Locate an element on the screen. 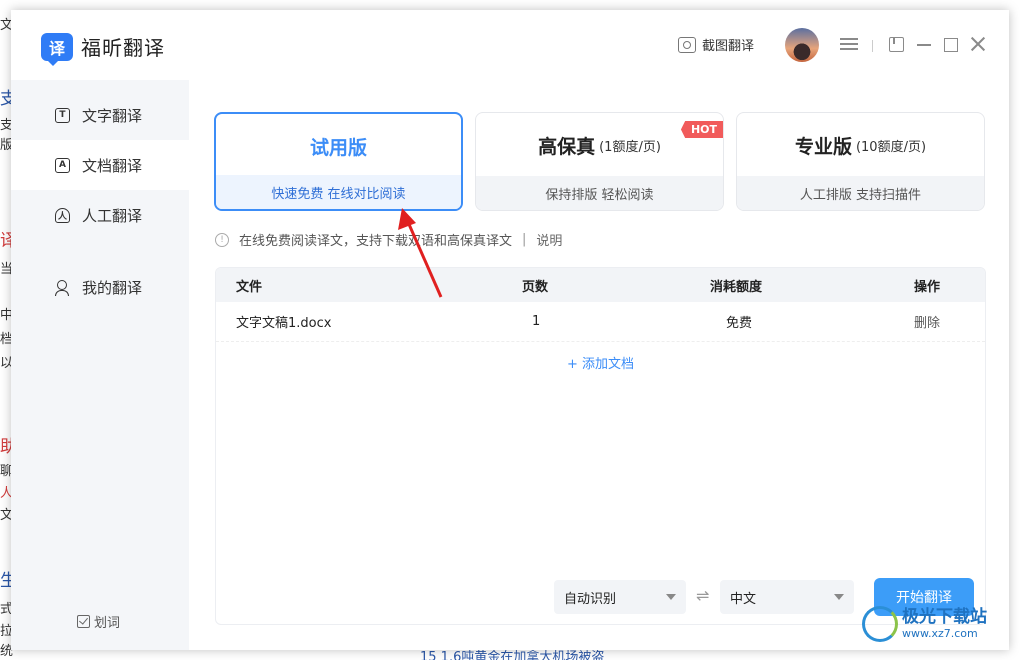 The height and width of the screenshot is (660, 1020). word-pick-toggle: 划词 is located at coordinates (98, 621).